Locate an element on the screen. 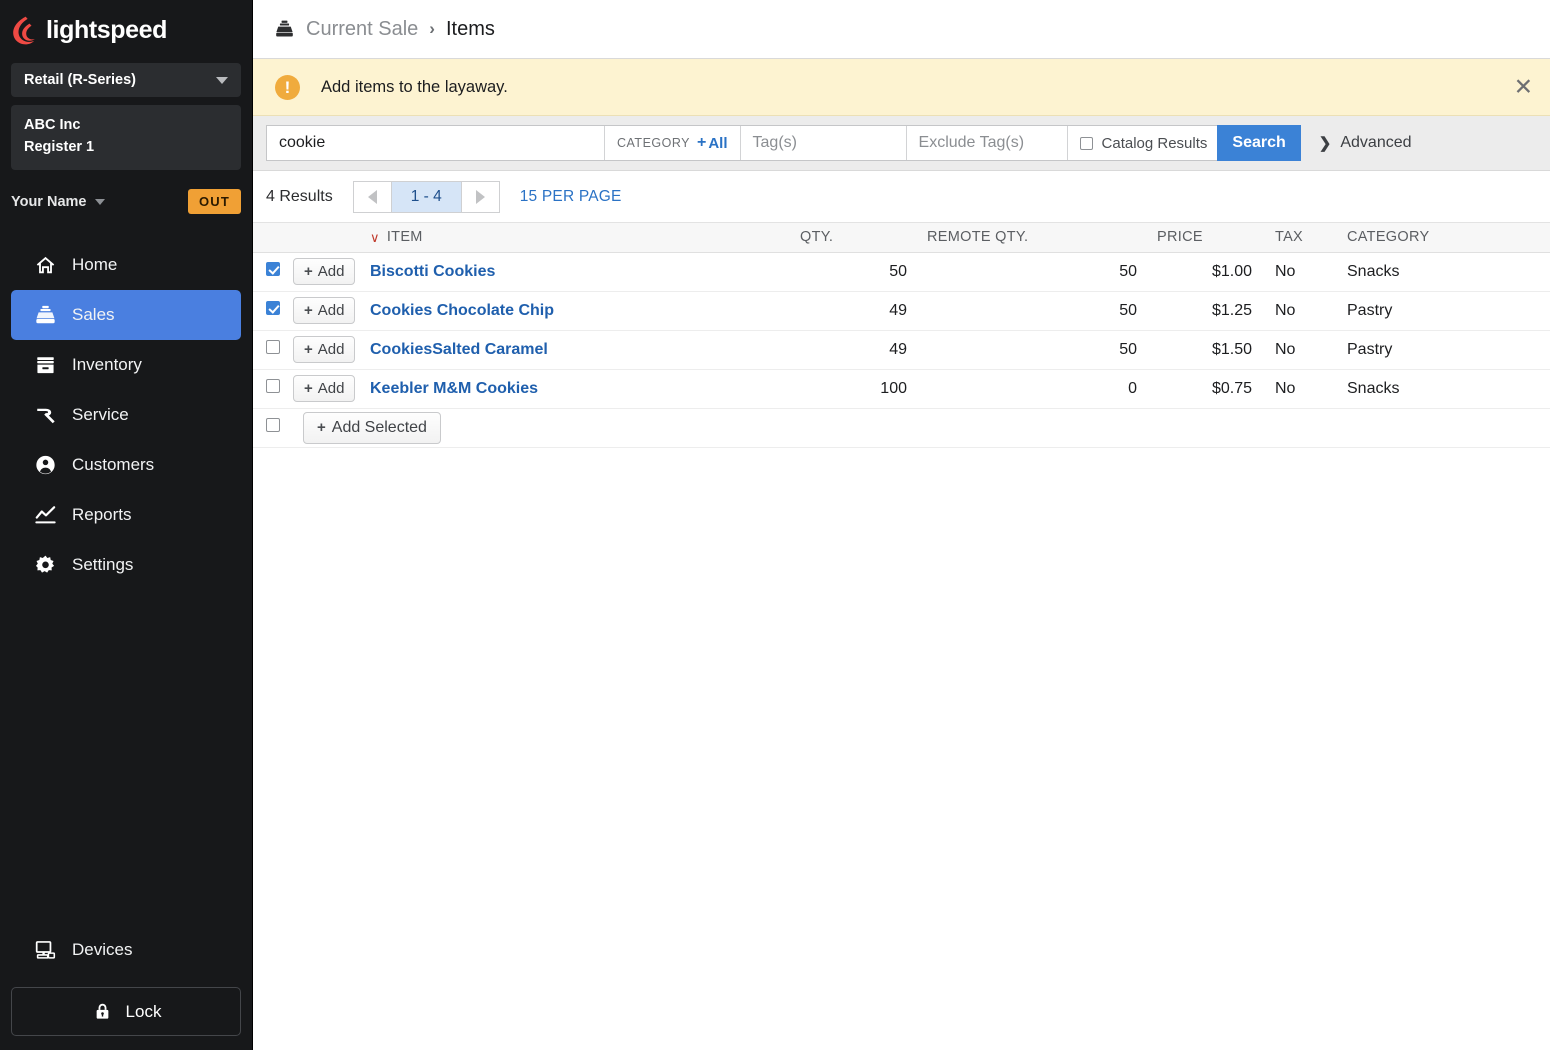 The image size is (1550, 1050). store-register: Register 1 is located at coordinates (59, 147).